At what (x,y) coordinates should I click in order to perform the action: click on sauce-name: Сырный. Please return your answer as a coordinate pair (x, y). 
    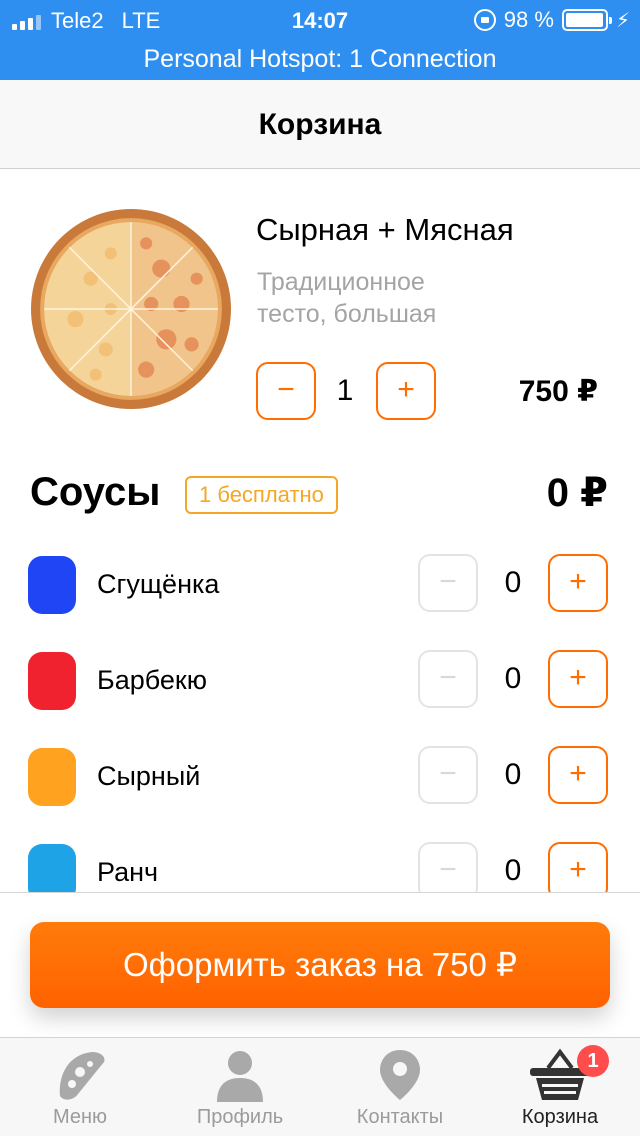
    Looking at the image, I should click on (149, 776).